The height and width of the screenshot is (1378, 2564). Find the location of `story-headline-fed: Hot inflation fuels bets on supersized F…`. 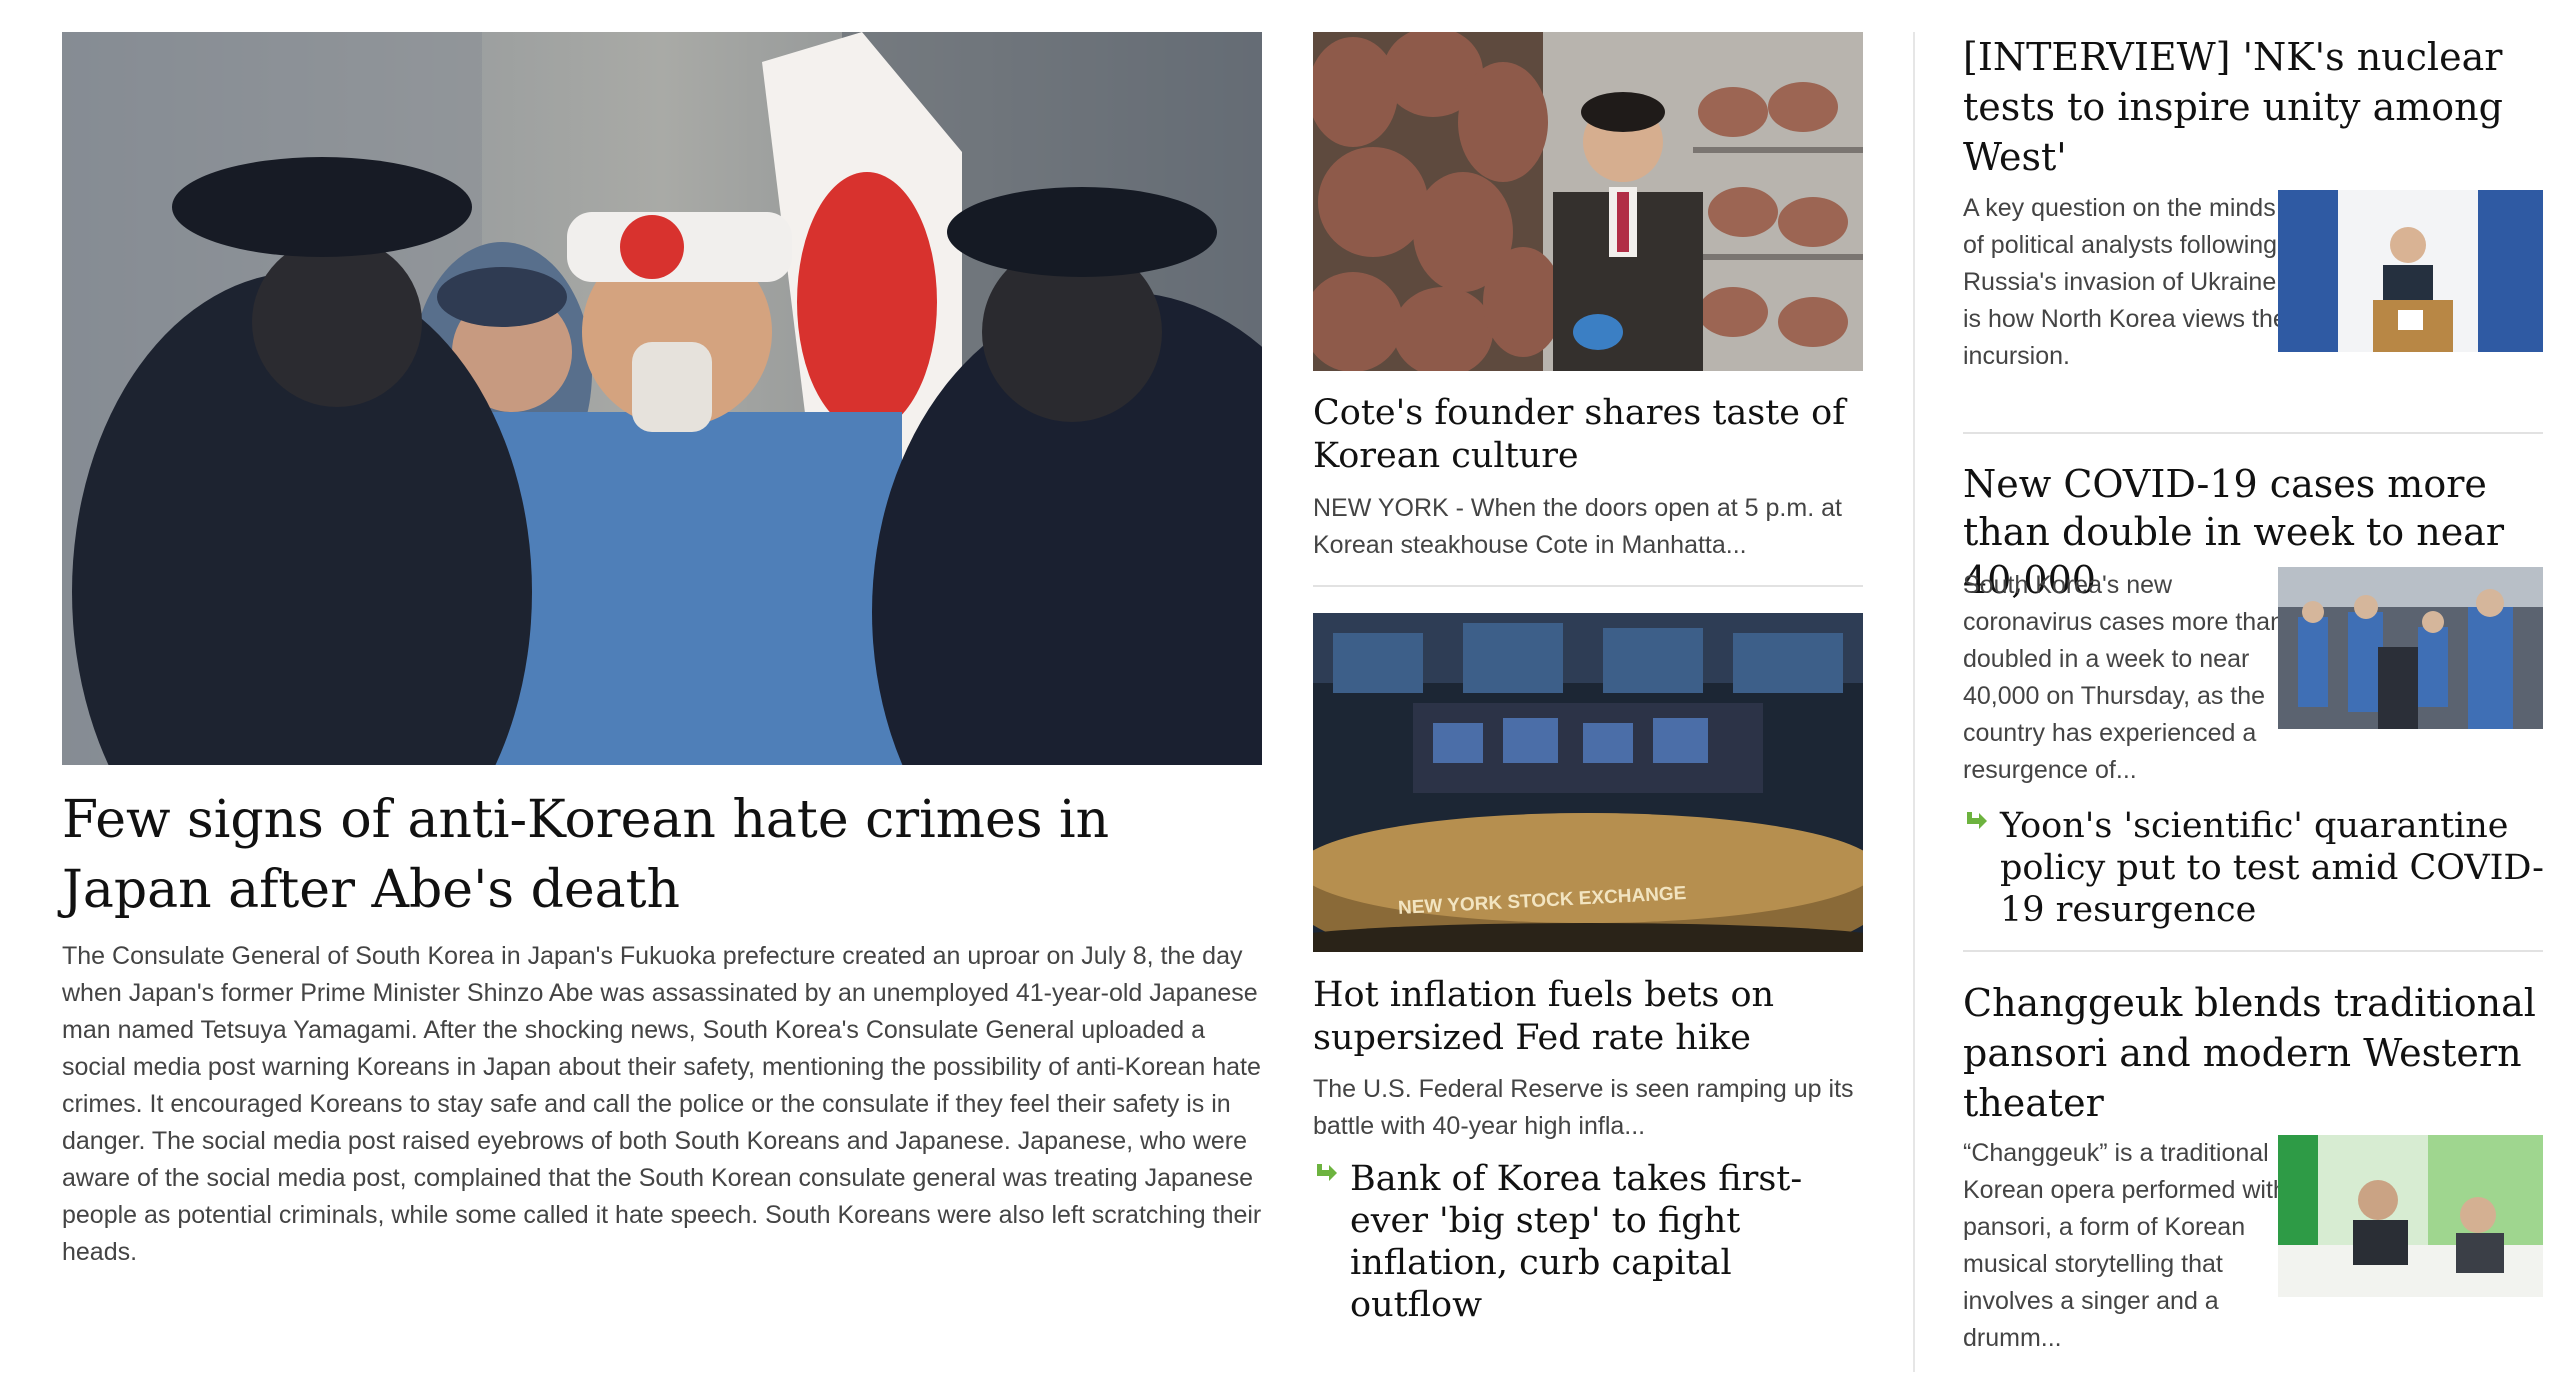

story-headline-fed: Hot inflation fuels bets on supersized F… is located at coordinates (1588, 1017).